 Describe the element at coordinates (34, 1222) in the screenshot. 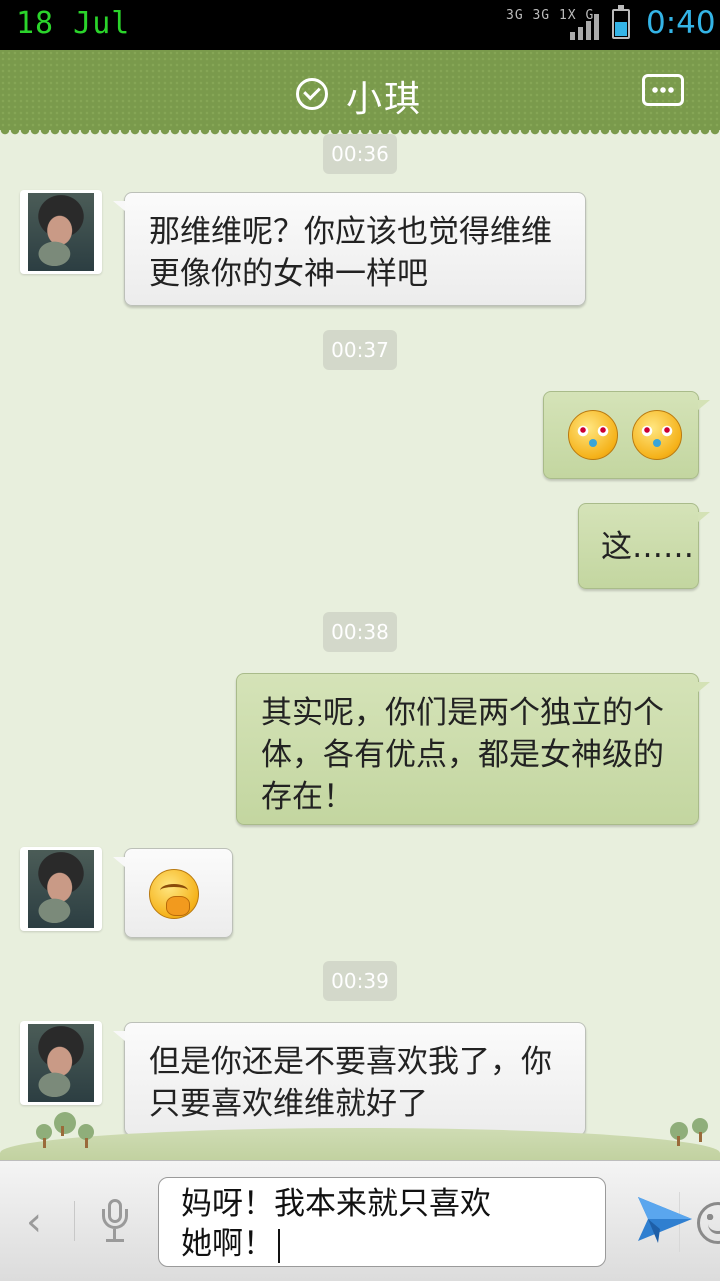

I see `chevron-left-icon: ‹` at that location.